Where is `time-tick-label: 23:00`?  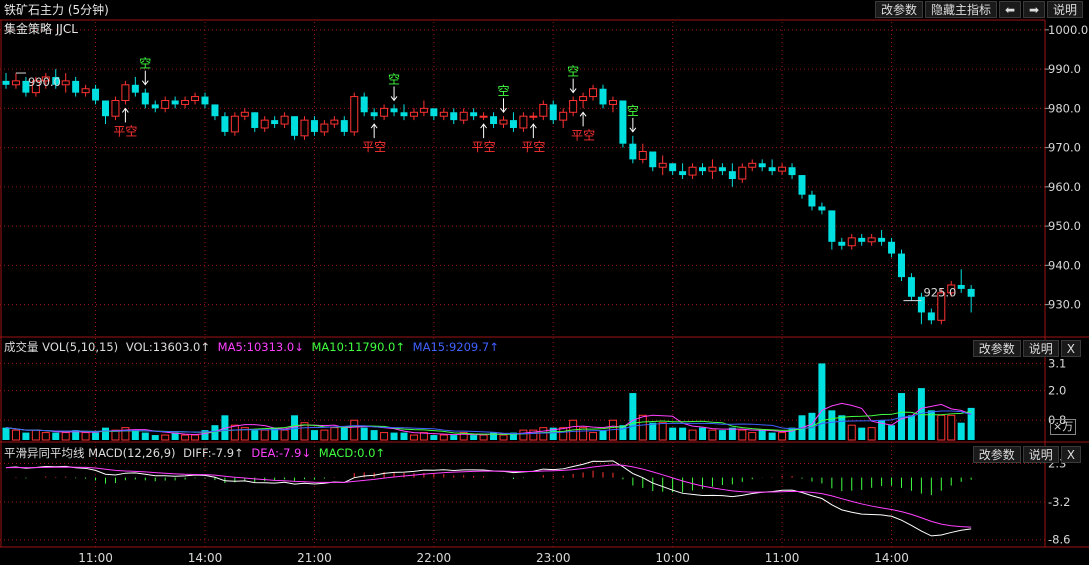
time-tick-label: 23:00 is located at coordinates (553, 558).